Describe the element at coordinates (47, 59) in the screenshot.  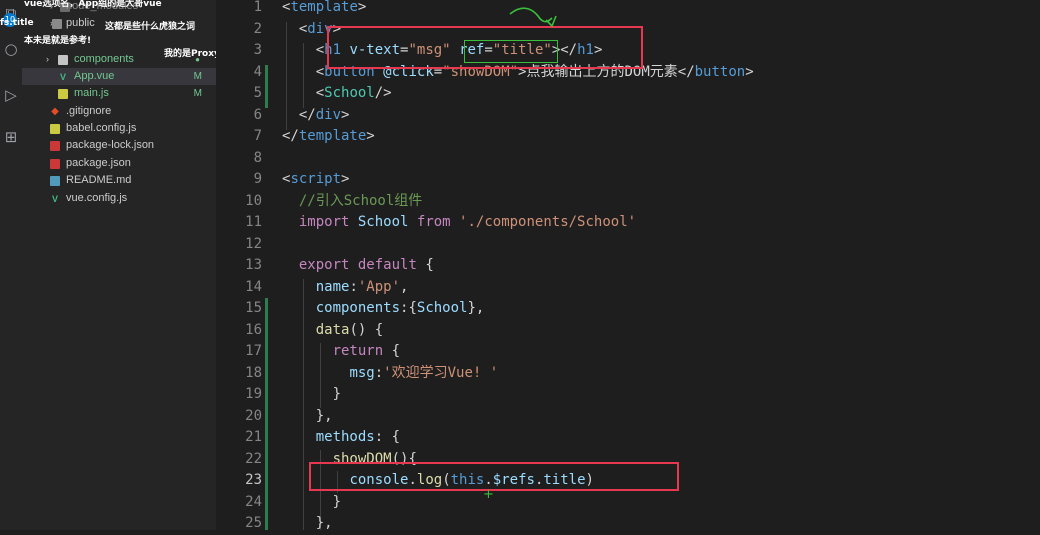
I see `chevron-right-icon: ›` at that location.